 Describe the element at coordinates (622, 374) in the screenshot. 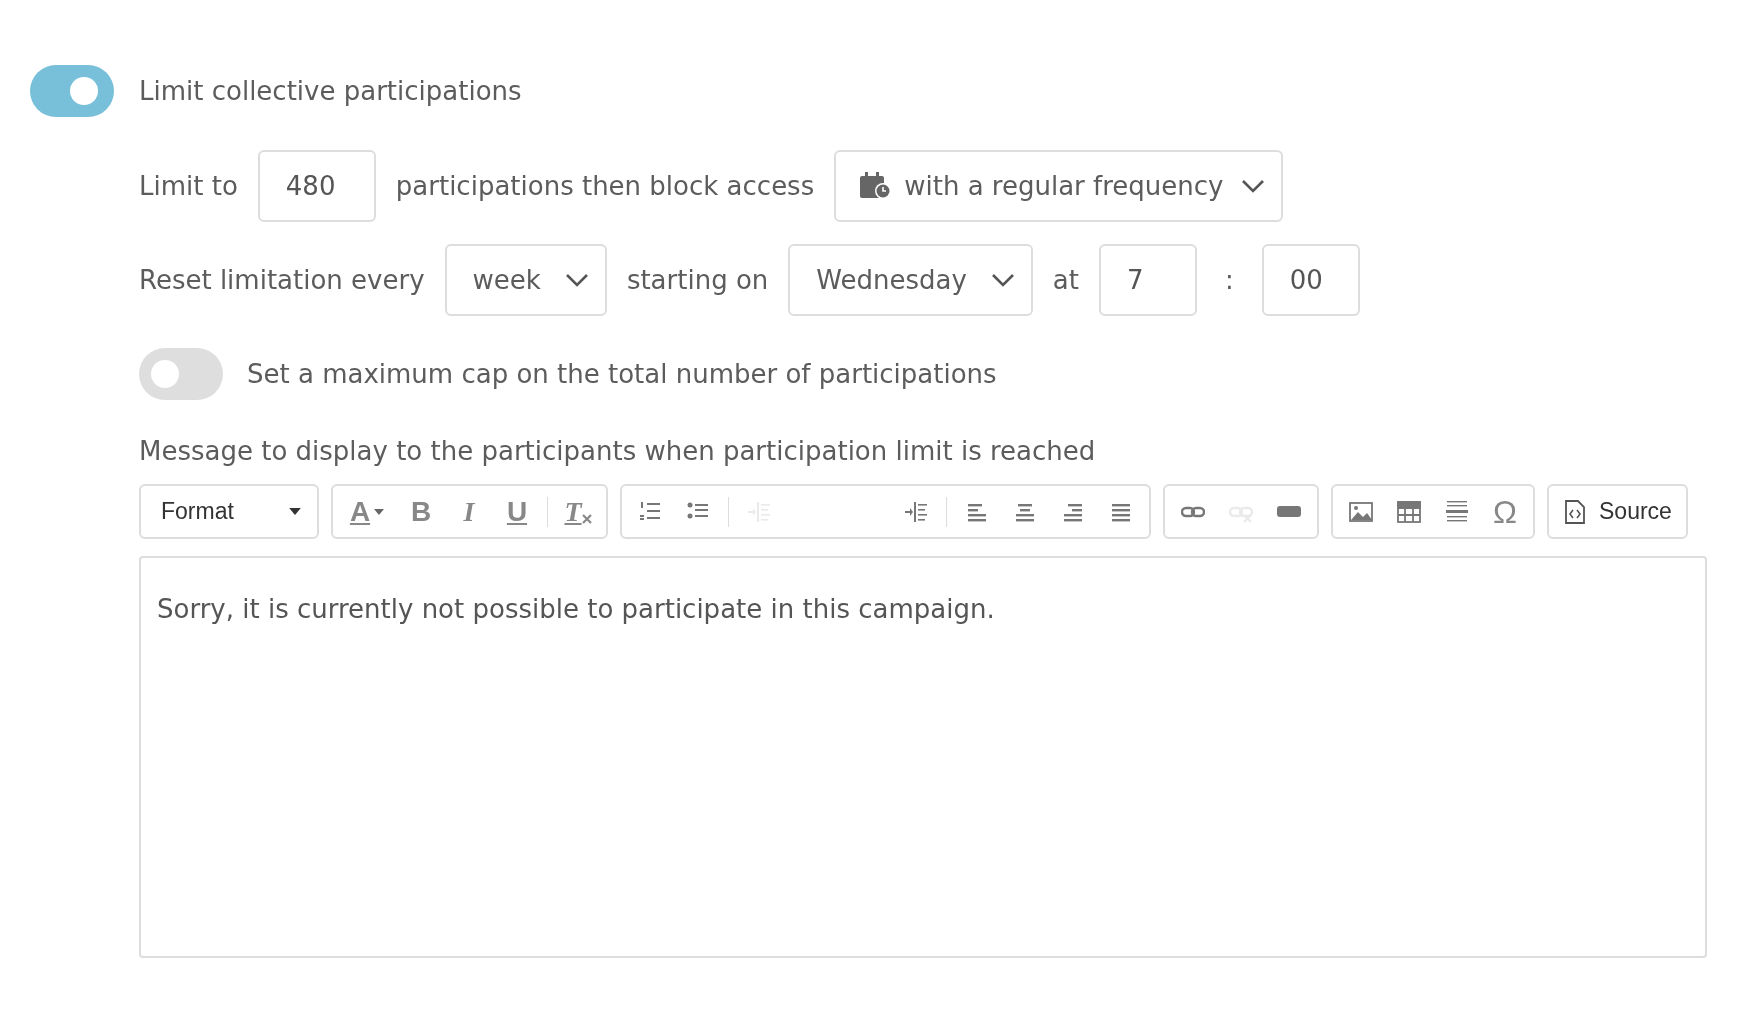

I see `toggle-label: Set a maximum cap on the total number of participations` at that location.